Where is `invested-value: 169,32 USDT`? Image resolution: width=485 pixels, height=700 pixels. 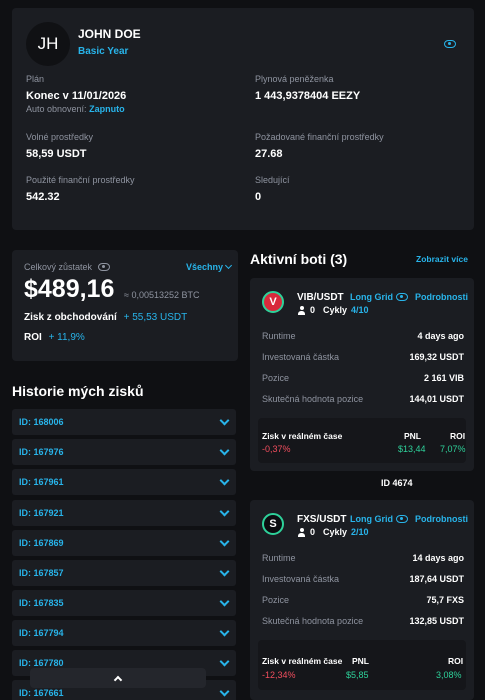 invested-value: 169,32 USDT is located at coordinates (436, 357).